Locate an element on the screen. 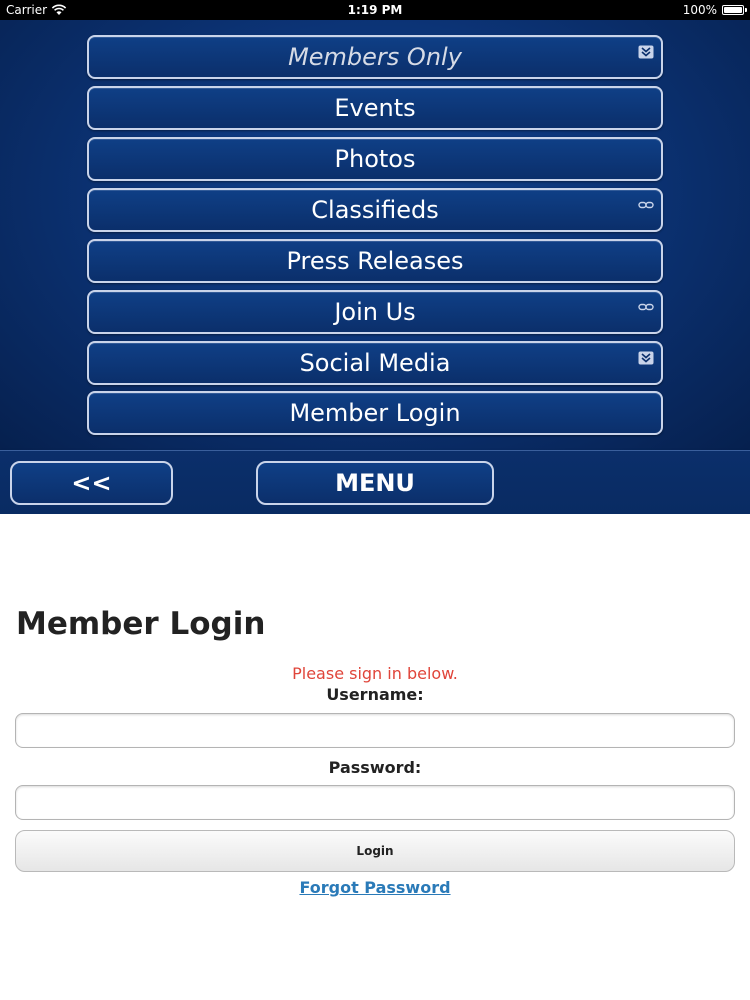 This screenshot has width=750, height=1000. nav-item-label: Social Media is located at coordinates (375, 363).